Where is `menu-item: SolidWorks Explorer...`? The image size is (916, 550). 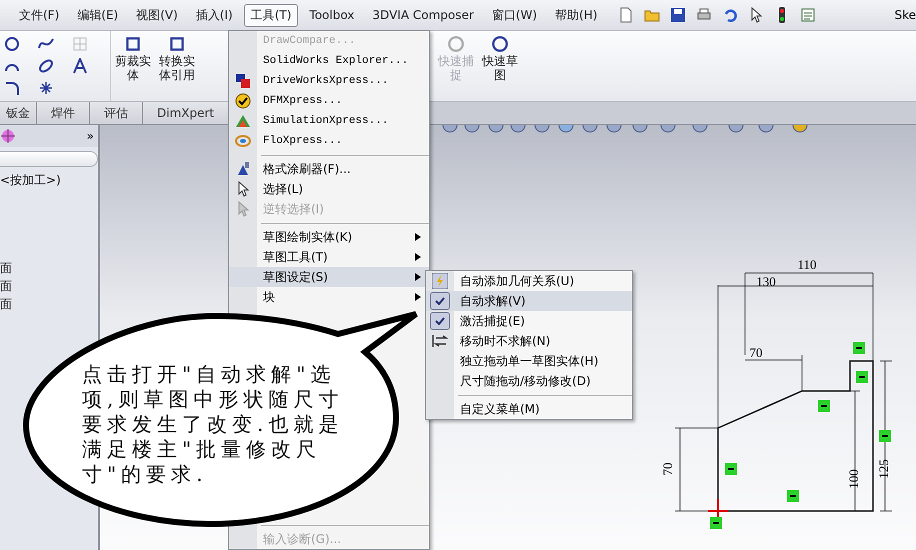
menu-item: SolidWorks Explorer... is located at coordinates (329, 61).